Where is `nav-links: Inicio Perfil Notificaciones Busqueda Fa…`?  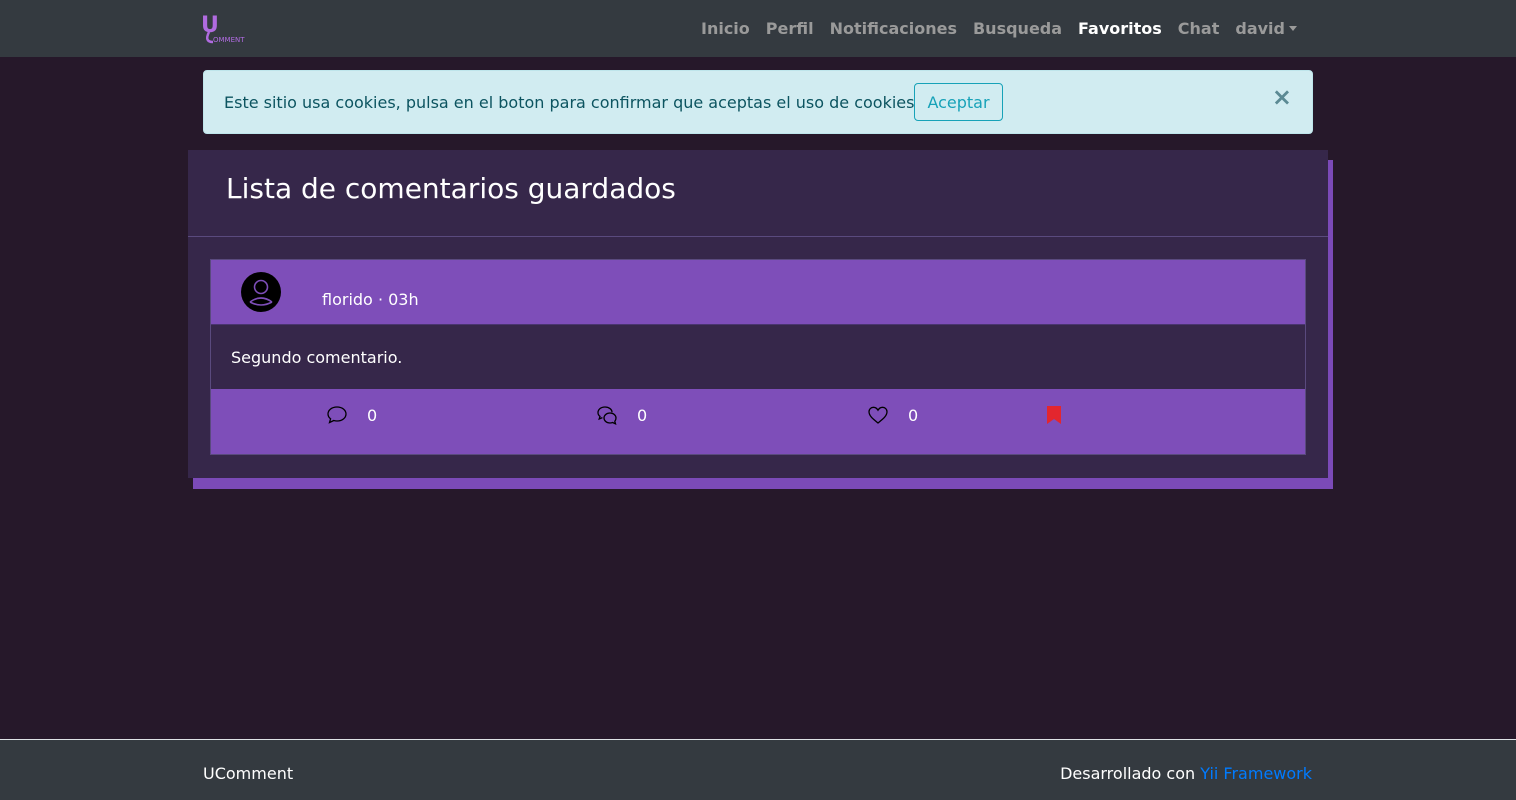
nav-links: Inicio Perfil Notificaciones Busqueda Fa… is located at coordinates (999, 28).